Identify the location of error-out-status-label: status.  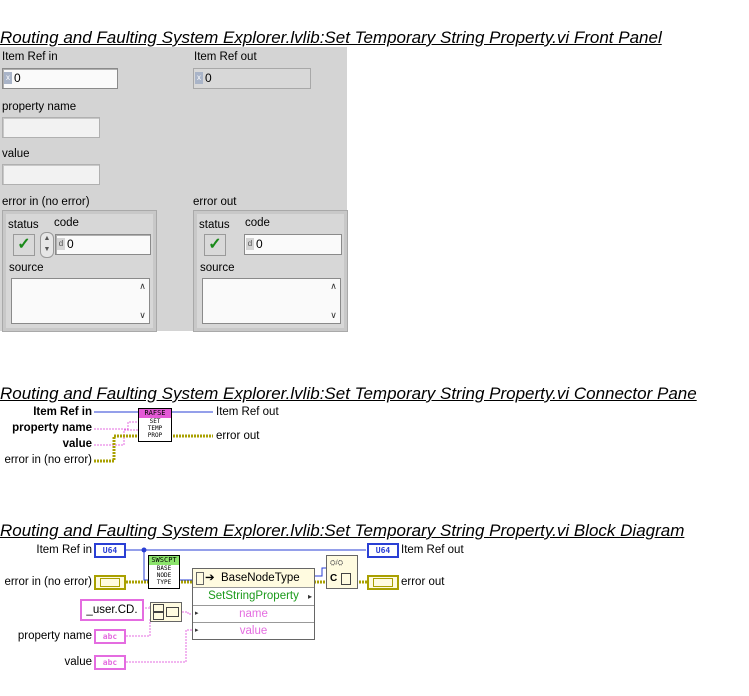
(214, 225).